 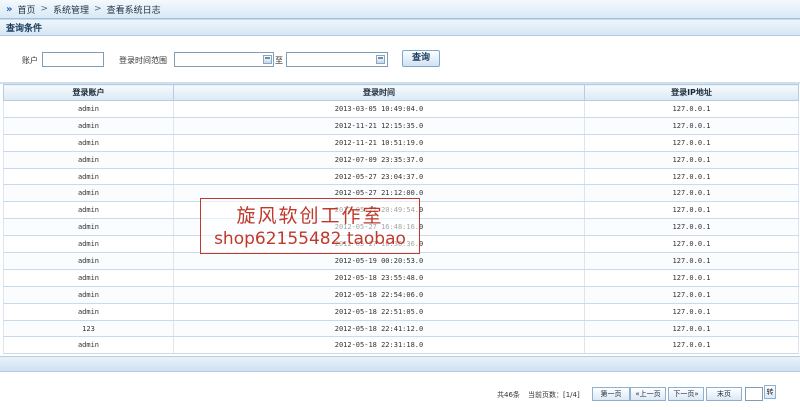 What do you see at coordinates (379, 278) in the screenshot?
I see `cell-login-time: 2012-05-18 23:55:48.0` at bounding box center [379, 278].